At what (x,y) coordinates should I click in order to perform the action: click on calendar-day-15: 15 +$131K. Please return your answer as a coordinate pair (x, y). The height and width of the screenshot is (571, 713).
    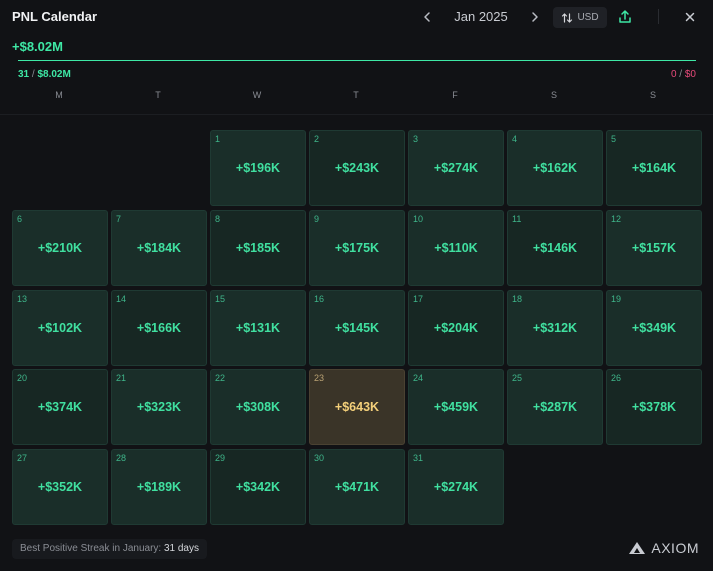
    Looking at the image, I should click on (258, 328).